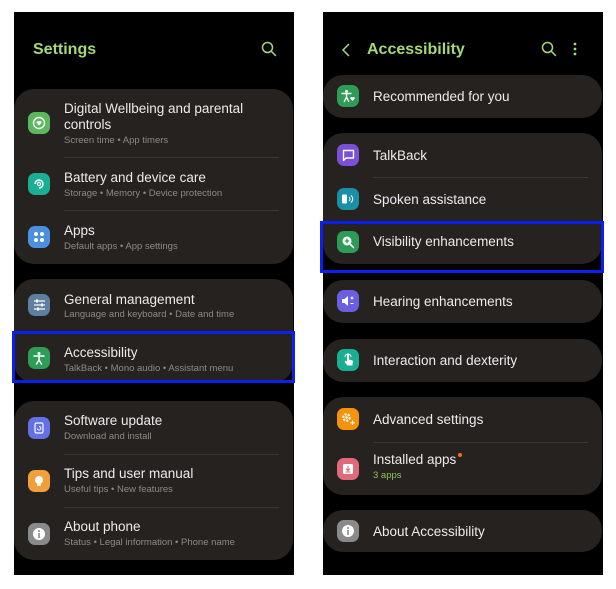  What do you see at coordinates (39, 358) in the screenshot?
I see `accessibility-icon` at bounding box center [39, 358].